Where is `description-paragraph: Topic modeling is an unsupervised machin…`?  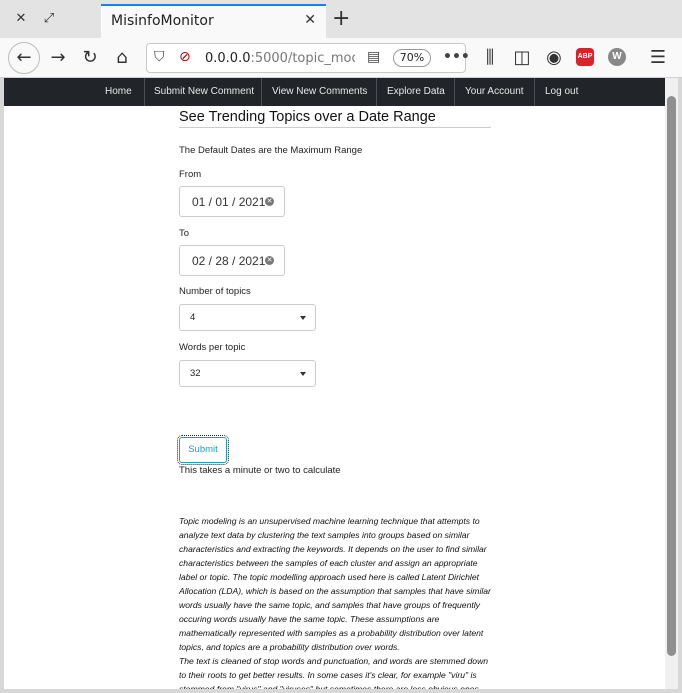
description-paragraph: Topic modeling is an unsupervised machin… is located at coordinates (335, 584).